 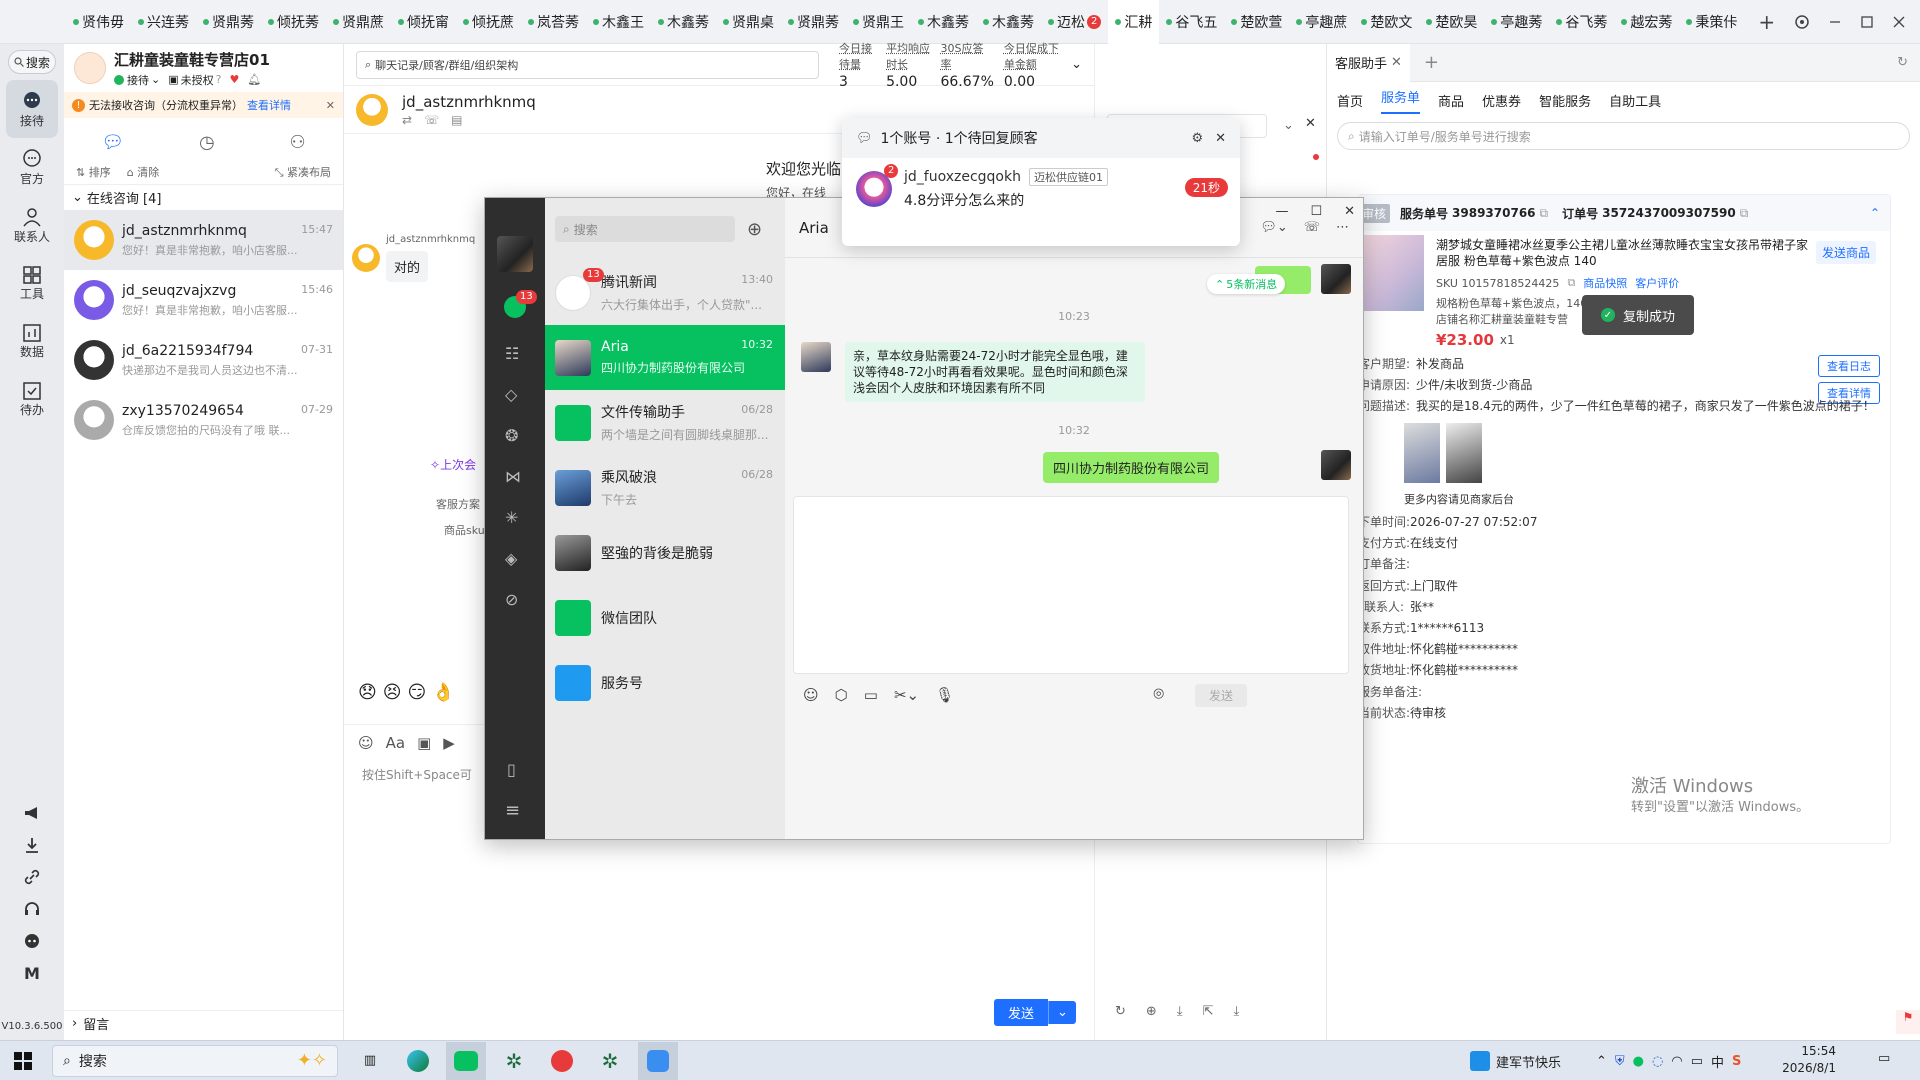 I want to click on assistant-nav-item: 自助工具, so click(x=1635, y=100).